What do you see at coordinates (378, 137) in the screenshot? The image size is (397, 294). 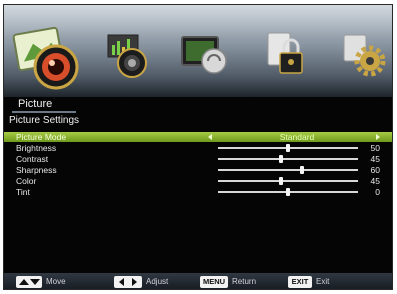 I see `arrow-right-icon` at bounding box center [378, 137].